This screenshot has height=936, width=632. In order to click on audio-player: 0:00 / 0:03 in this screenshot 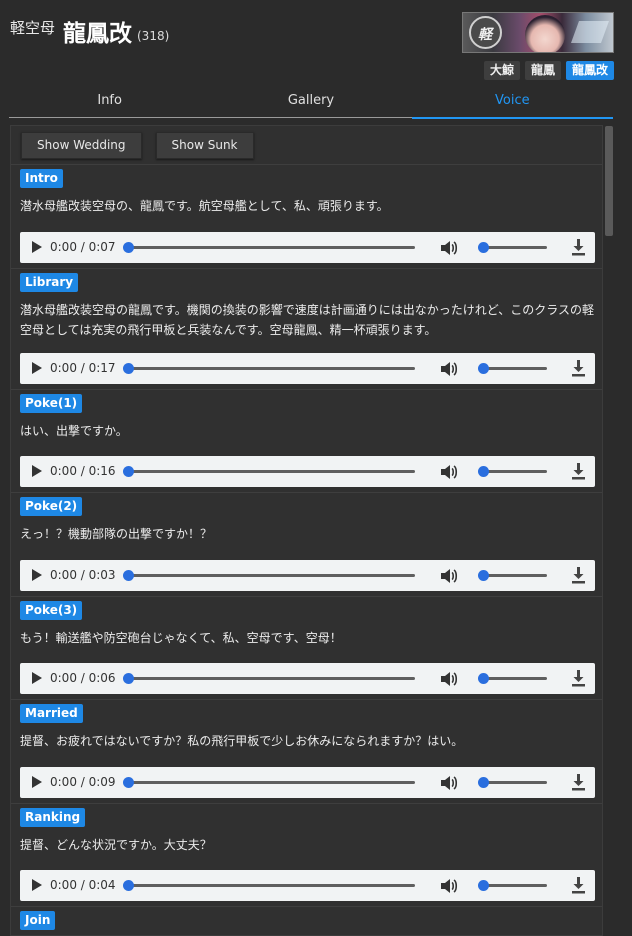, I will do `click(307, 575)`.